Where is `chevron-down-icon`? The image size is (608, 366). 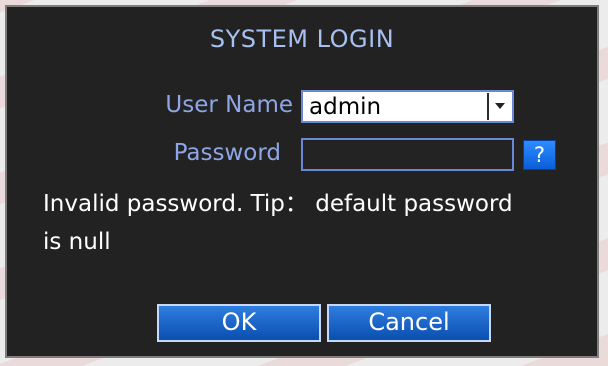 chevron-down-icon is located at coordinates (499, 106).